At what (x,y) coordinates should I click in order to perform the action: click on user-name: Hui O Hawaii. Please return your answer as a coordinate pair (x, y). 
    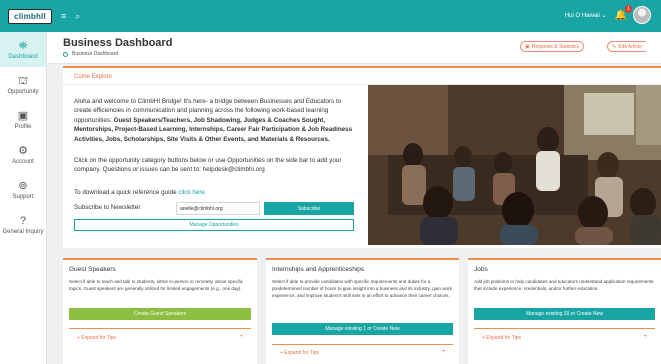
    Looking at the image, I should click on (582, 15).